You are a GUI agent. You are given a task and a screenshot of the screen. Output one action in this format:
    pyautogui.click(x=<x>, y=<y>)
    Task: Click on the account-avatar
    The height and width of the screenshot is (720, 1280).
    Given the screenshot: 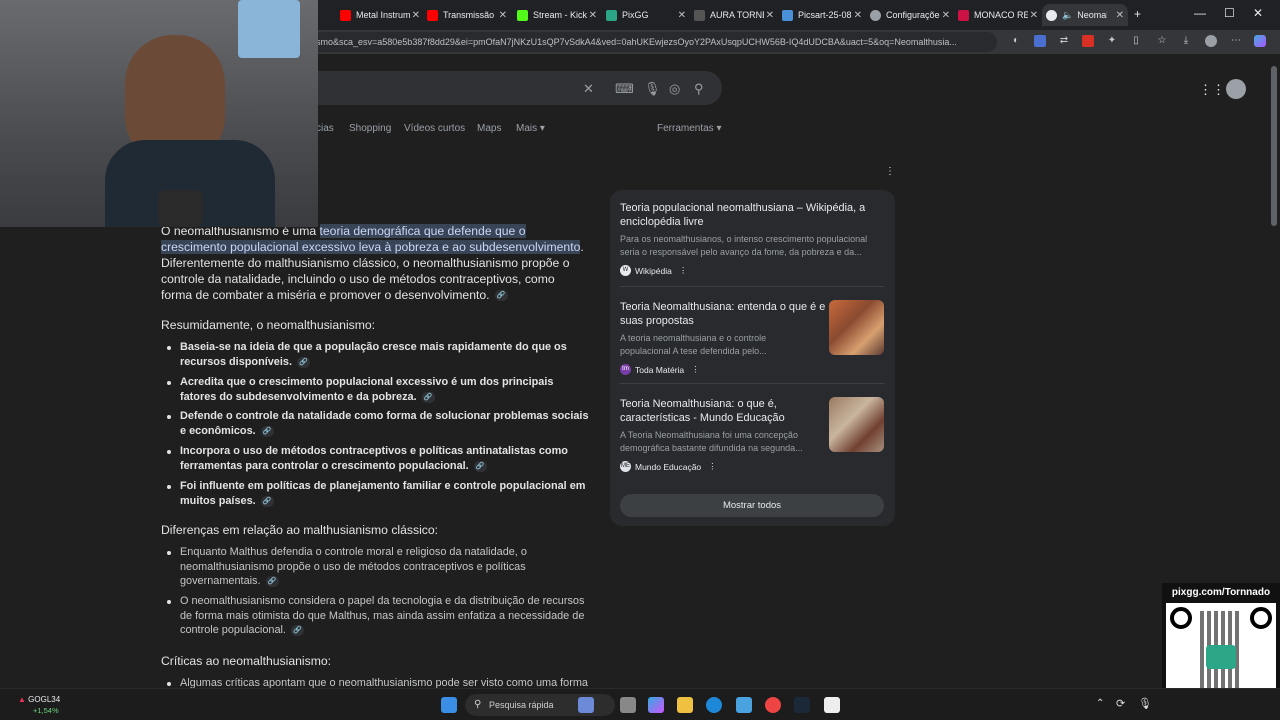 What is the action you would take?
    pyautogui.click(x=1236, y=89)
    